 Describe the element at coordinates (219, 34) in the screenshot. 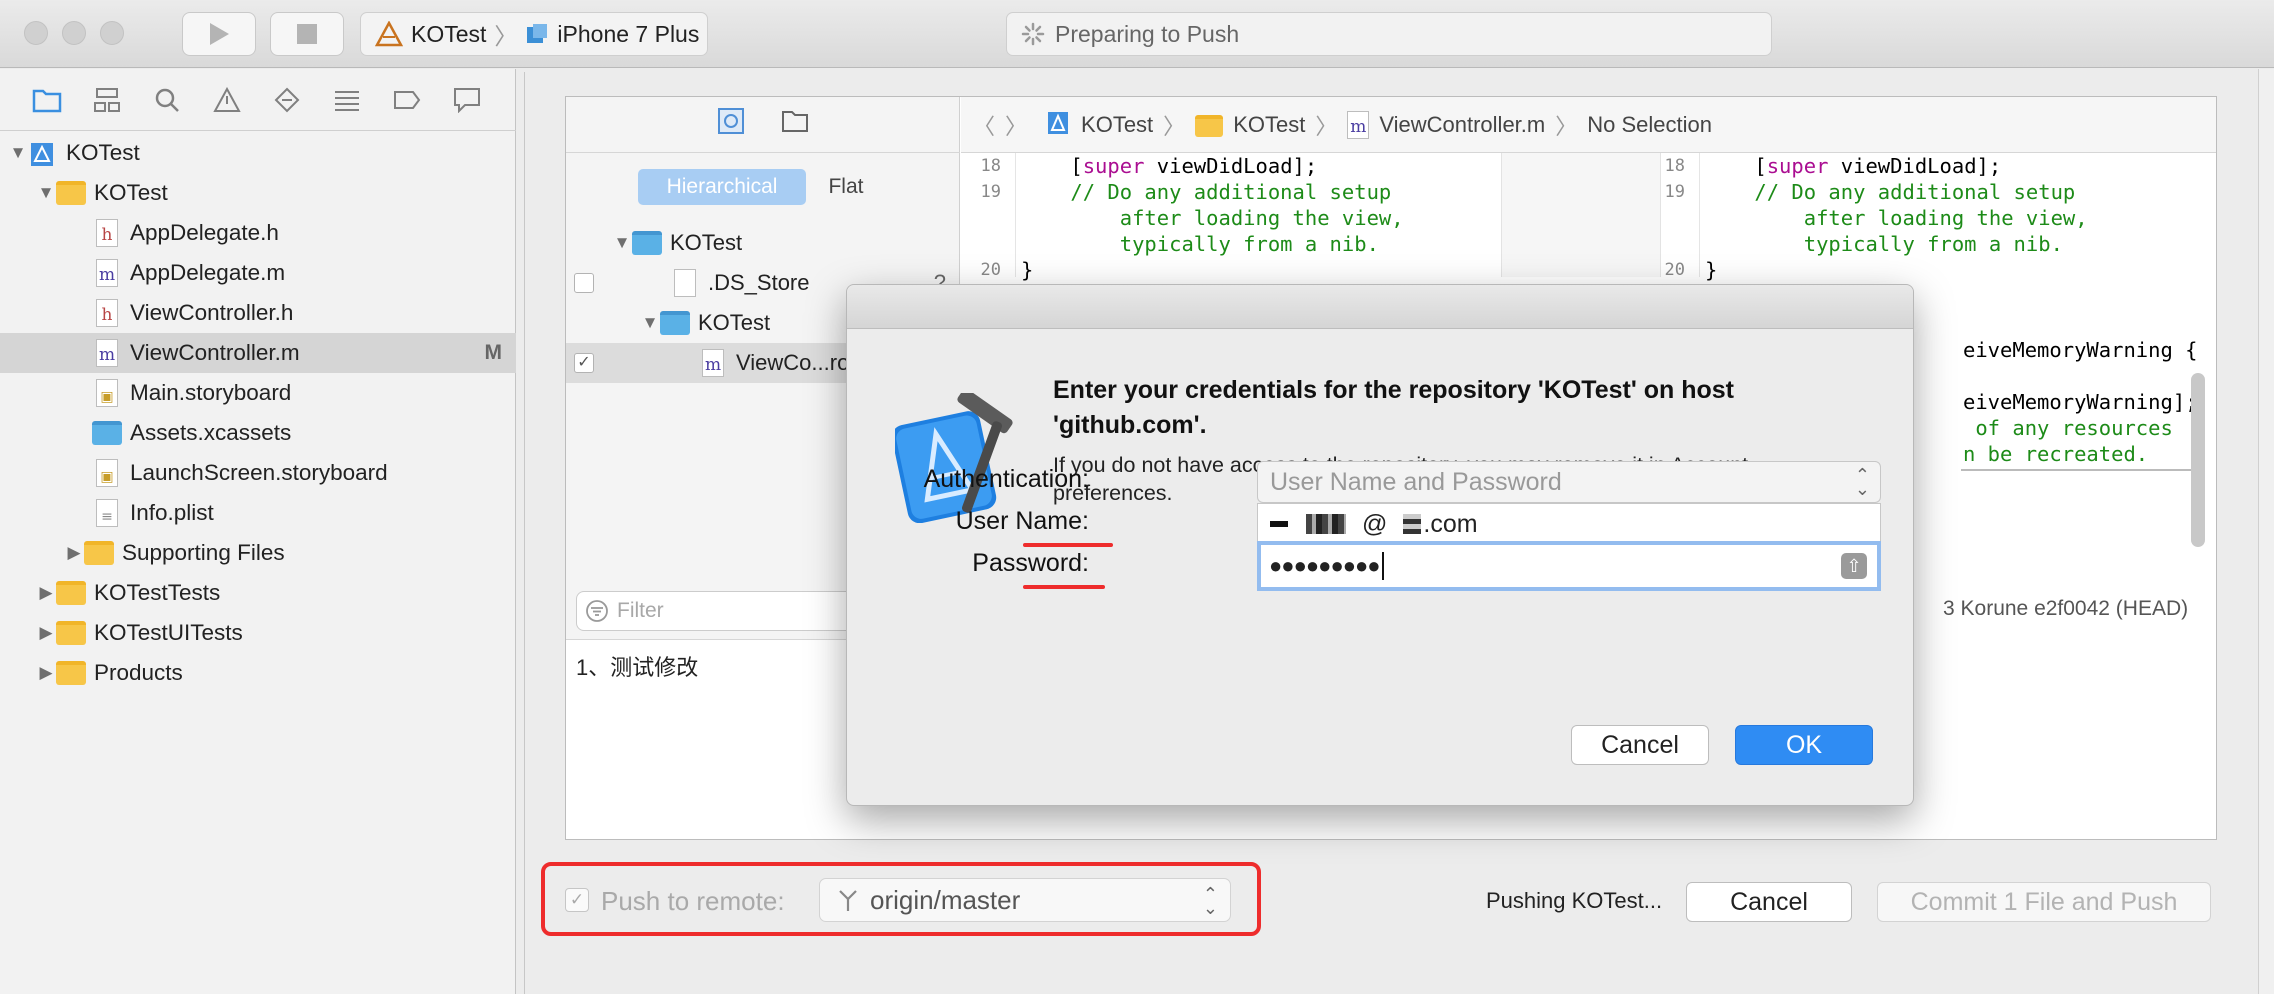

I see `run-button` at that location.